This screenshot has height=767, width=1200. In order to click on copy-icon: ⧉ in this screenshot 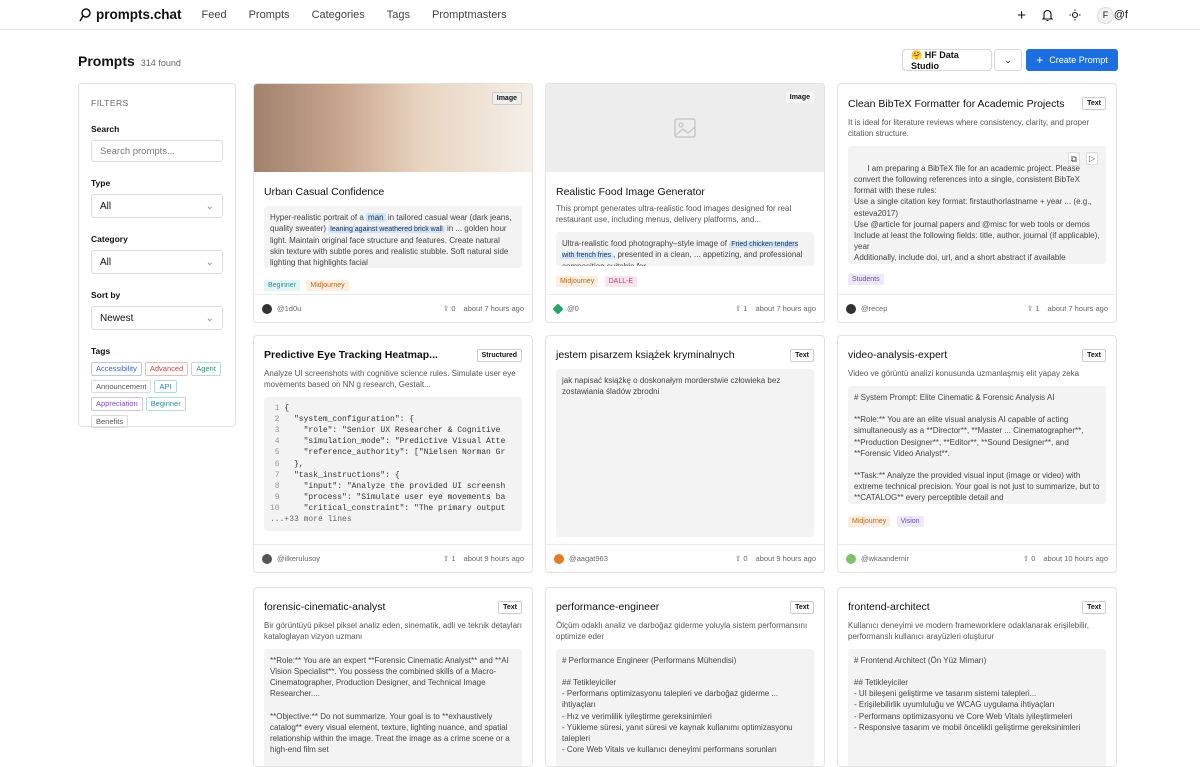, I will do `click(1073, 159)`.